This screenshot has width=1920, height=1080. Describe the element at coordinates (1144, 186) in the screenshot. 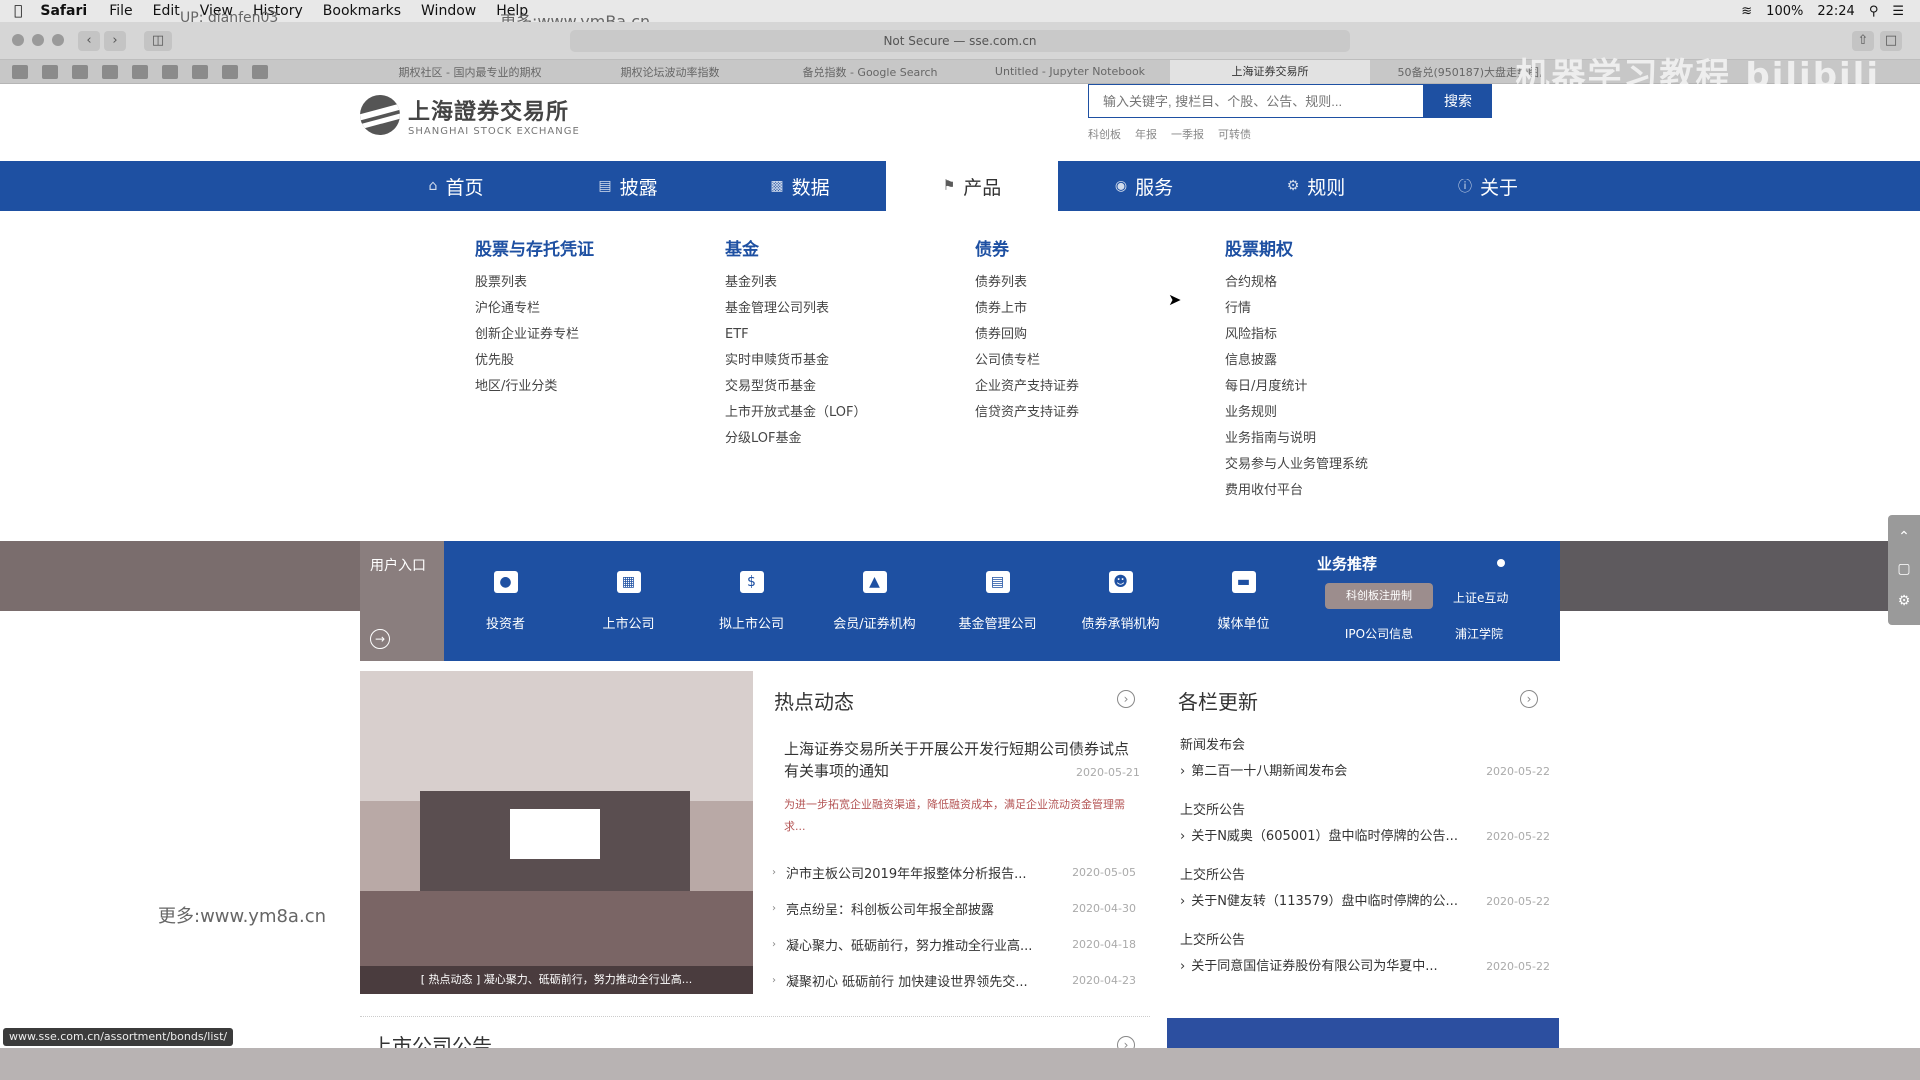

I see `nav-services: ◉ 服务` at that location.